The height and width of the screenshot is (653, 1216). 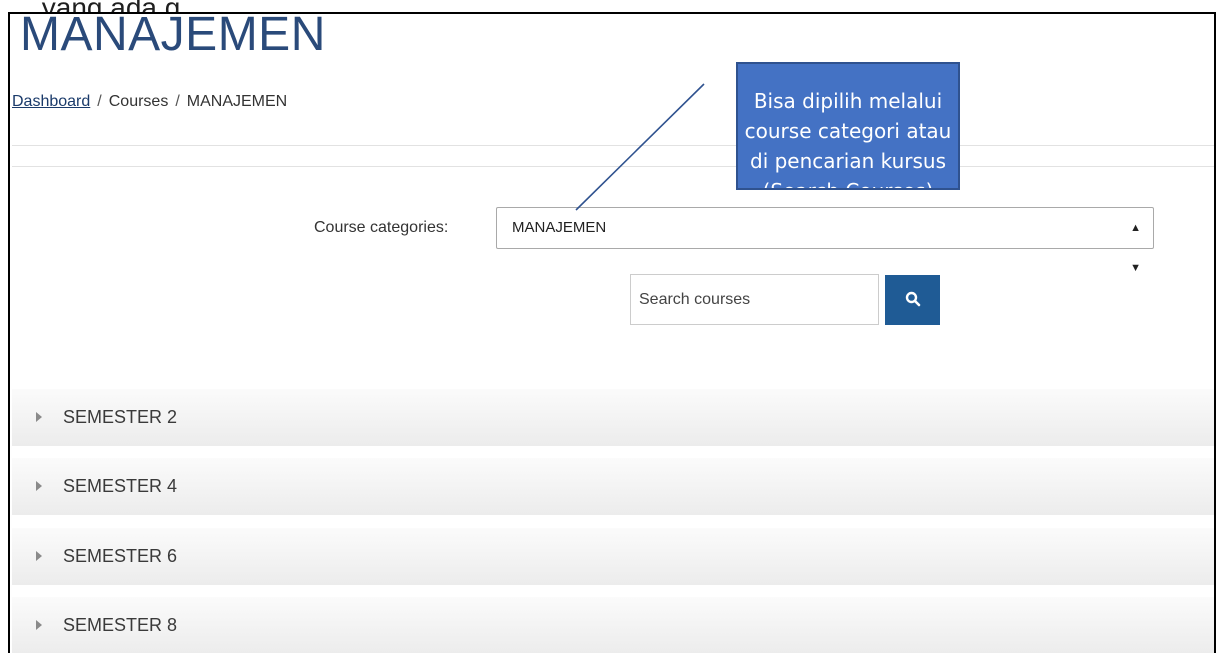 I want to click on page-title: MANAJEMEN, so click(x=173, y=36).